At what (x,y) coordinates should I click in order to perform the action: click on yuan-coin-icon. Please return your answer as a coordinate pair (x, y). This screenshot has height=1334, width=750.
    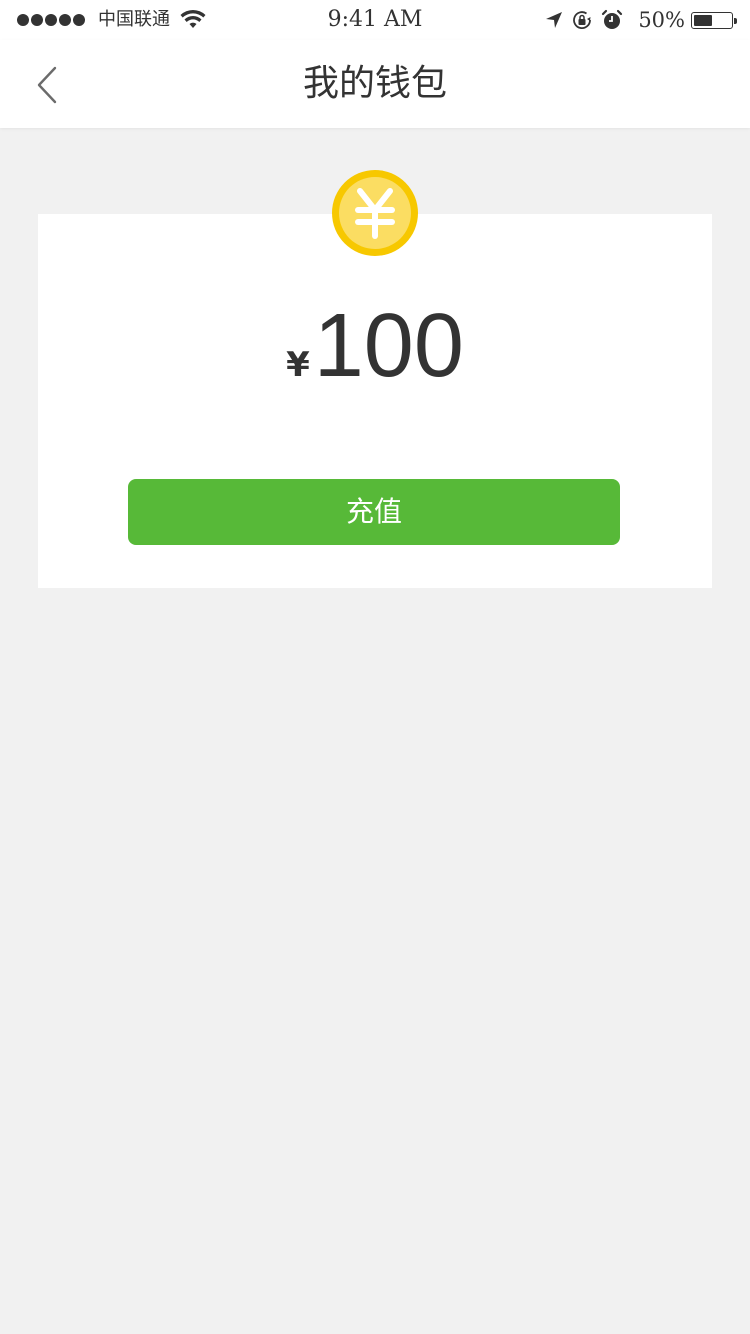
    Looking at the image, I should click on (375, 213).